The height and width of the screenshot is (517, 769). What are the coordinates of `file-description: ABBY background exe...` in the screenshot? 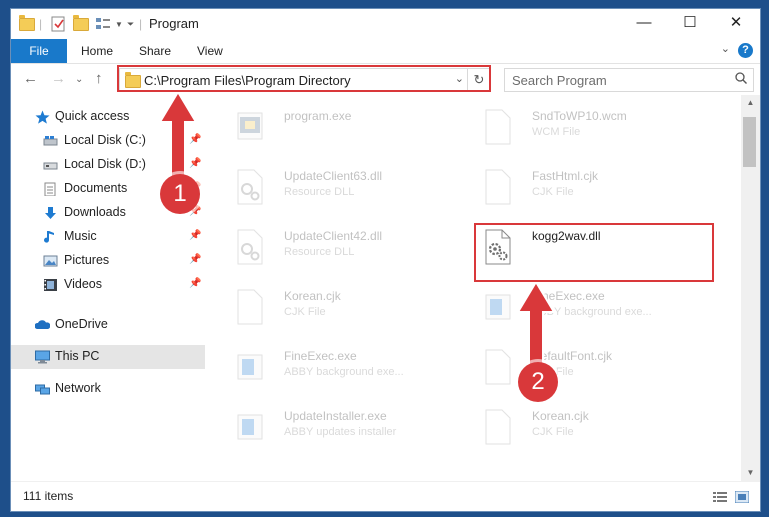 It's located at (344, 372).